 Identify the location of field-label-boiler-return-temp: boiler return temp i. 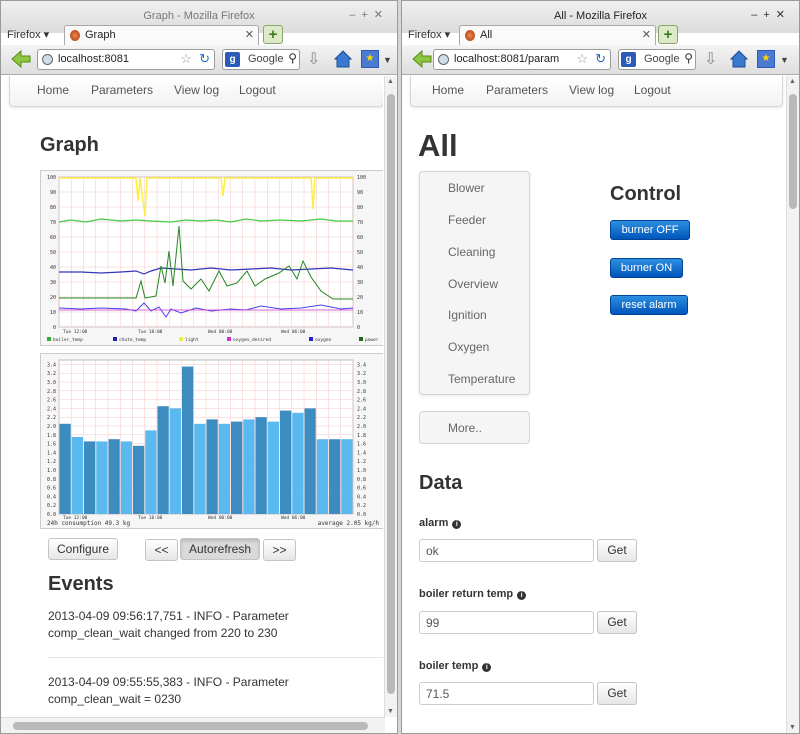
(473, 594).